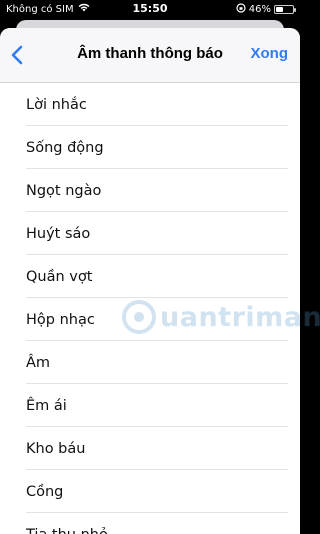 The width and height of the screenshot is (320, 534). What do you see at coordinates (285, 9) in the screenshot?
I see `battery-icon` at bounding box center [285, 9].